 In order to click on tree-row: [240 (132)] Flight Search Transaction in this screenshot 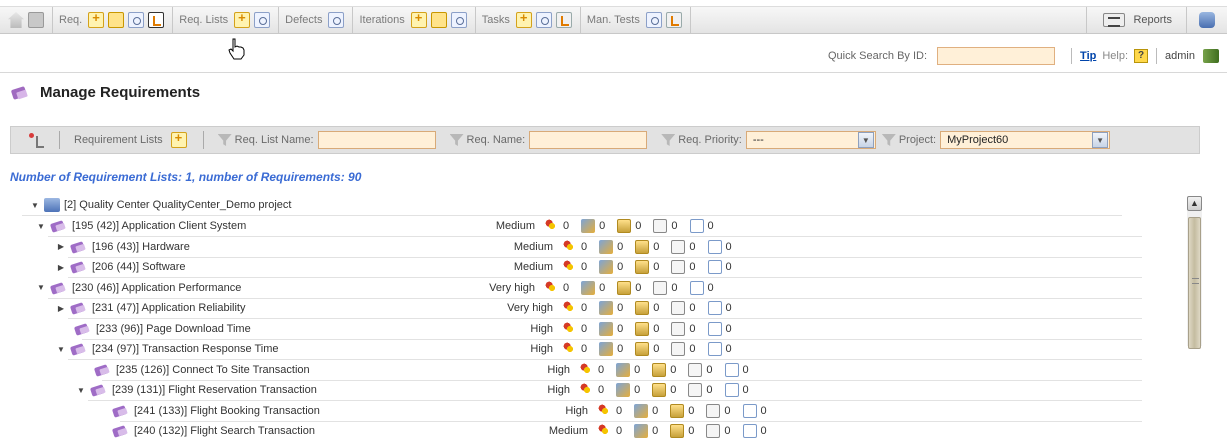, I will do `click(211, 429)`.